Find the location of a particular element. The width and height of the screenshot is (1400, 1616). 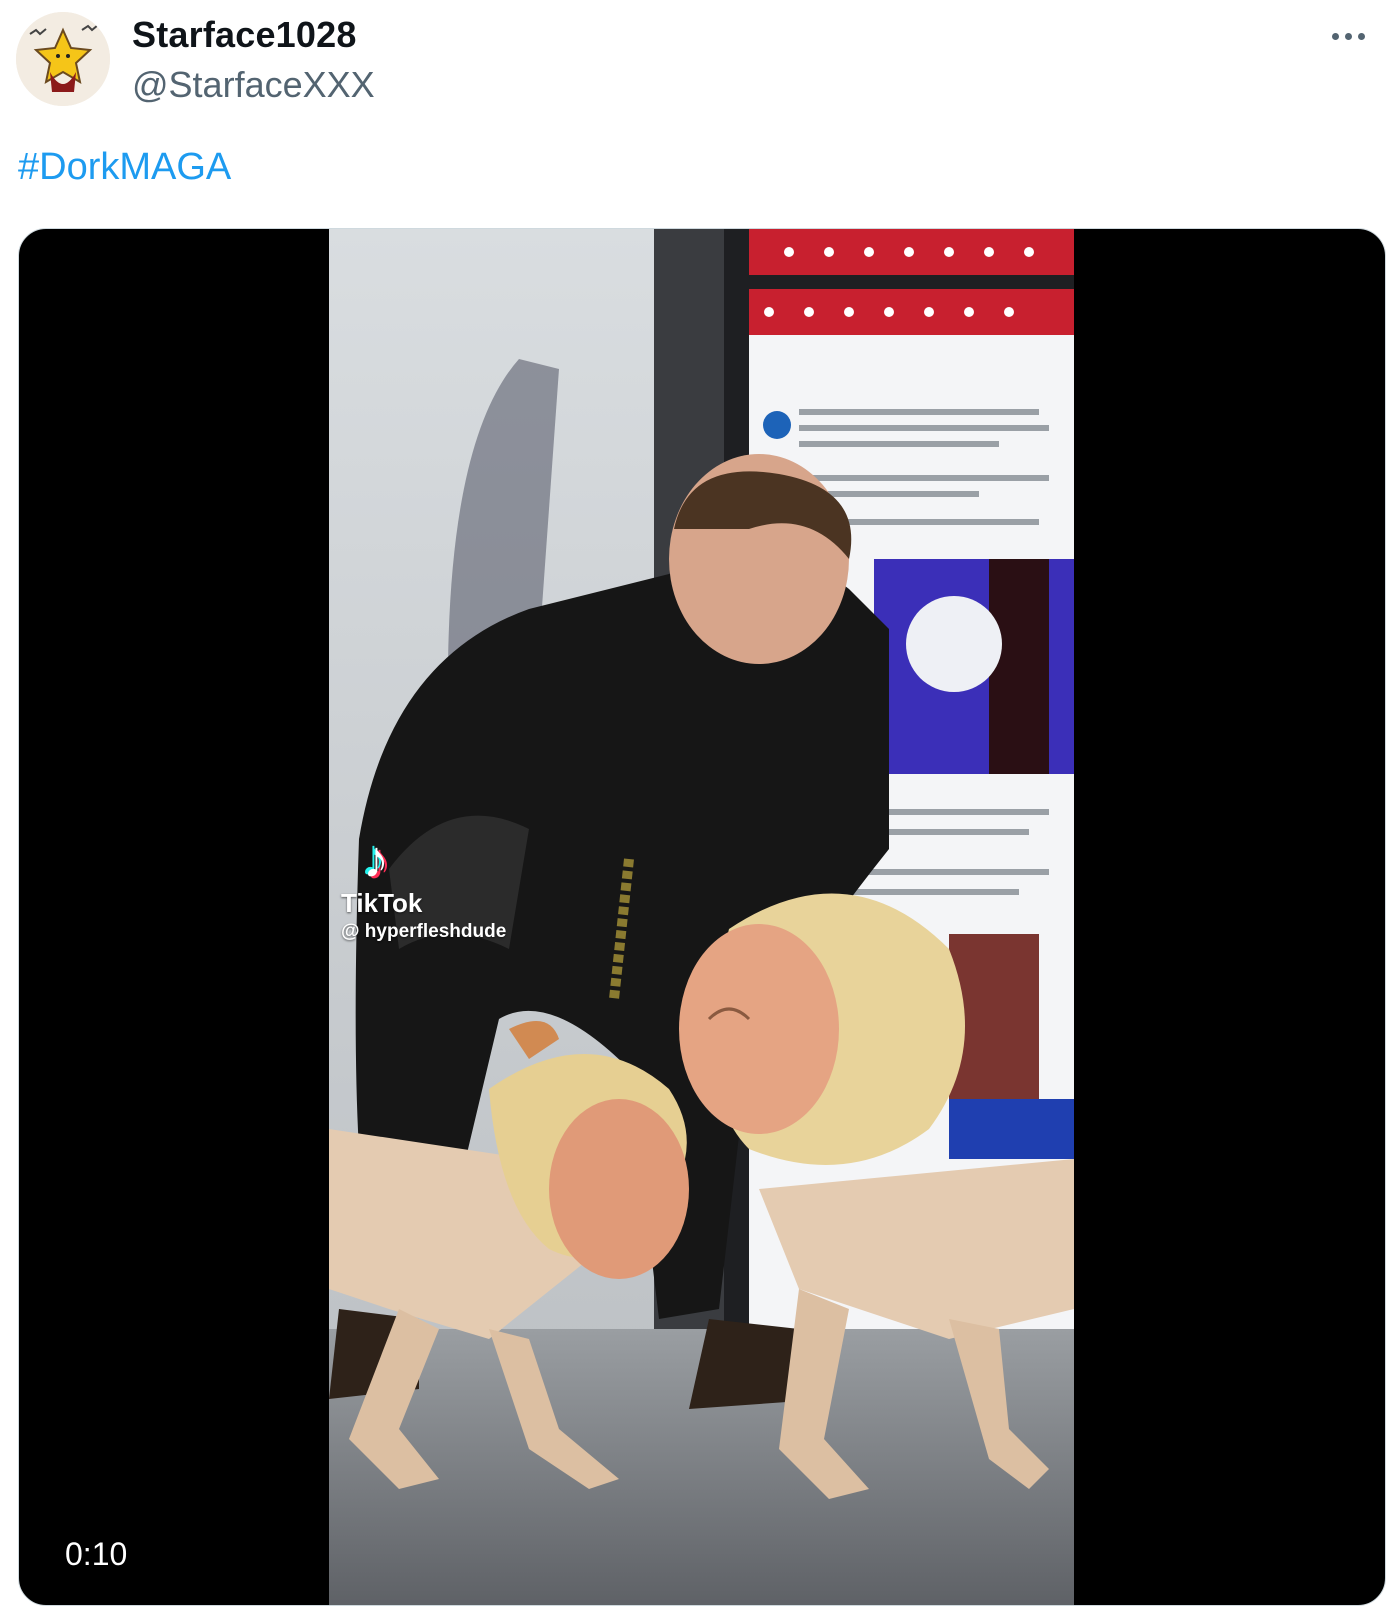

tiktok-username: @ hyperfleshdude is located at coordinates (424, 931).